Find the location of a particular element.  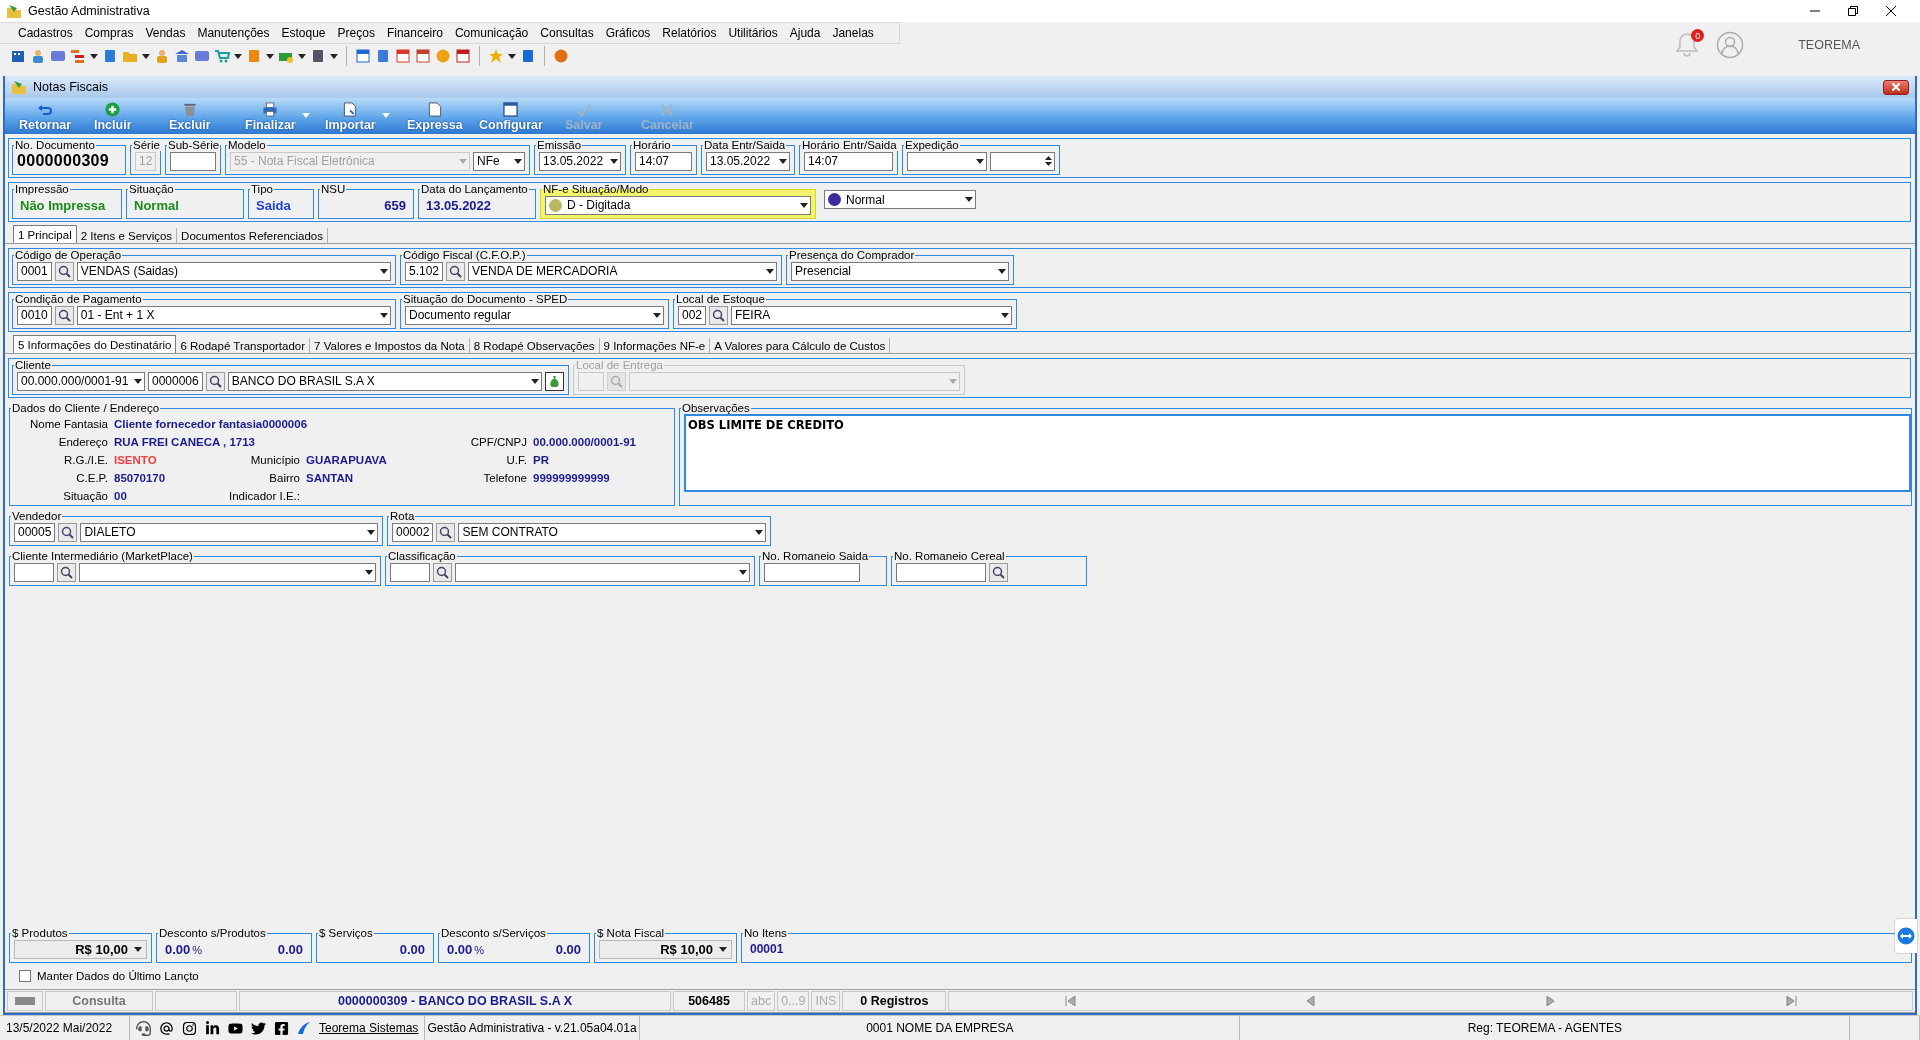

dropdown: 01 - Ent + 1 X is located at coordinates (233, 315).